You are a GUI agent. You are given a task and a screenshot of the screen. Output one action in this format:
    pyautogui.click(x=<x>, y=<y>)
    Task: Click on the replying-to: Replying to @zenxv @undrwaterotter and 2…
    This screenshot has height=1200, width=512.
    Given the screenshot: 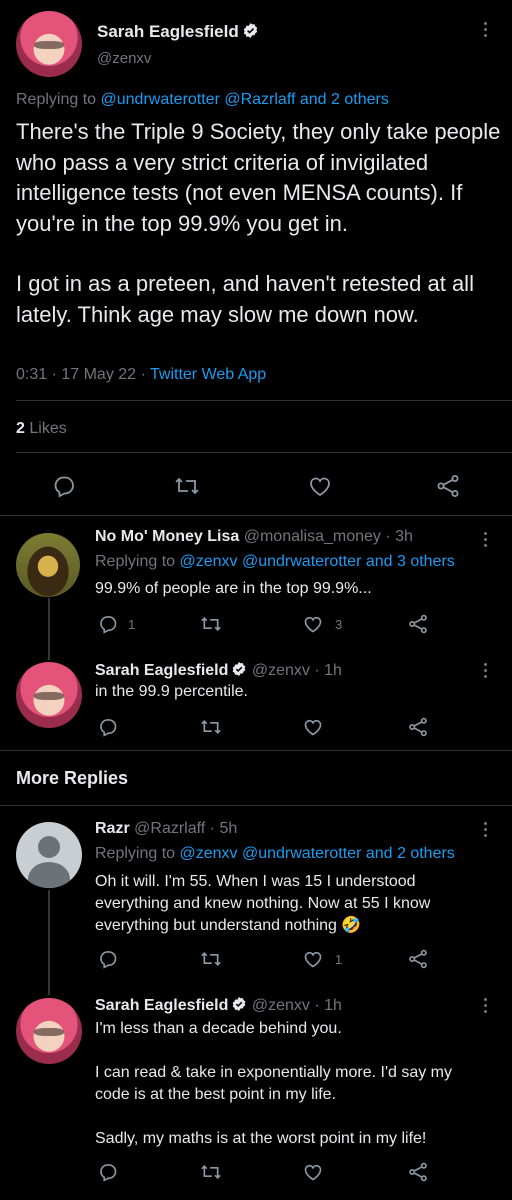 What is the action you would take?
    pyautogui.click(x=275, y=853)
    